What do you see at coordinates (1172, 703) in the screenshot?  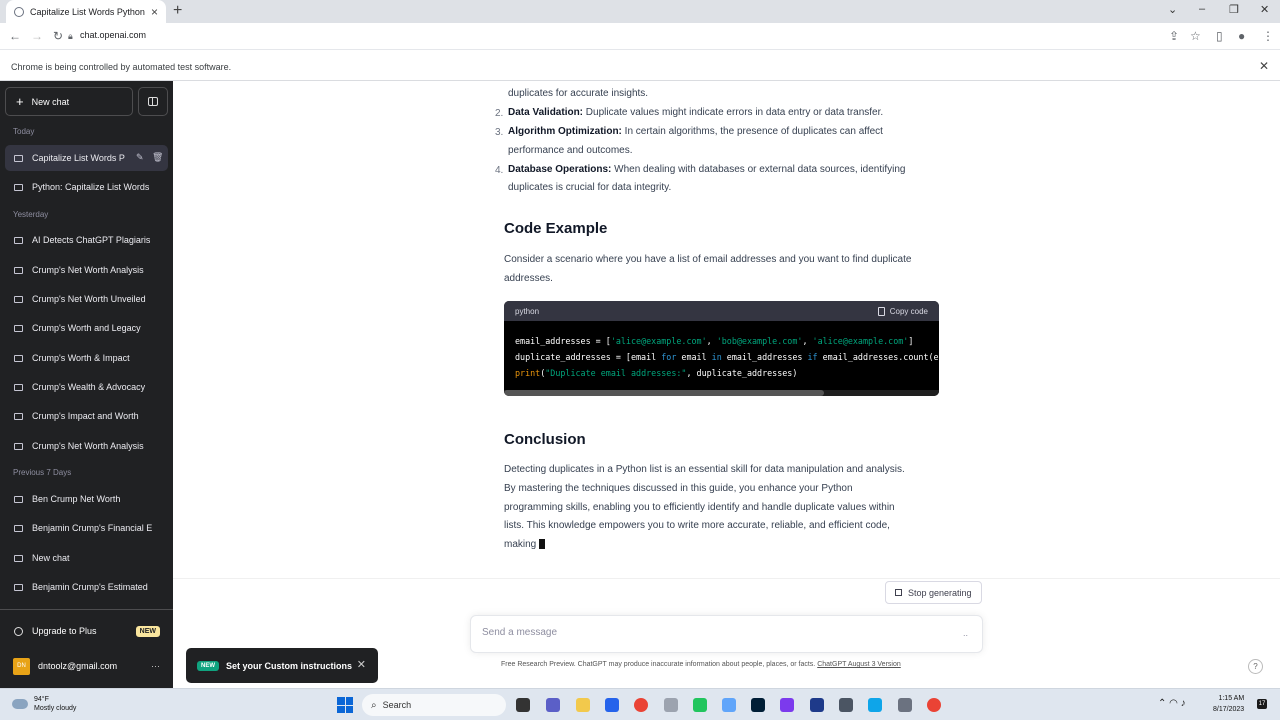 I see `system-tray-icons: ⌃ ◠ ♪` at bounding box center [1172, 703].